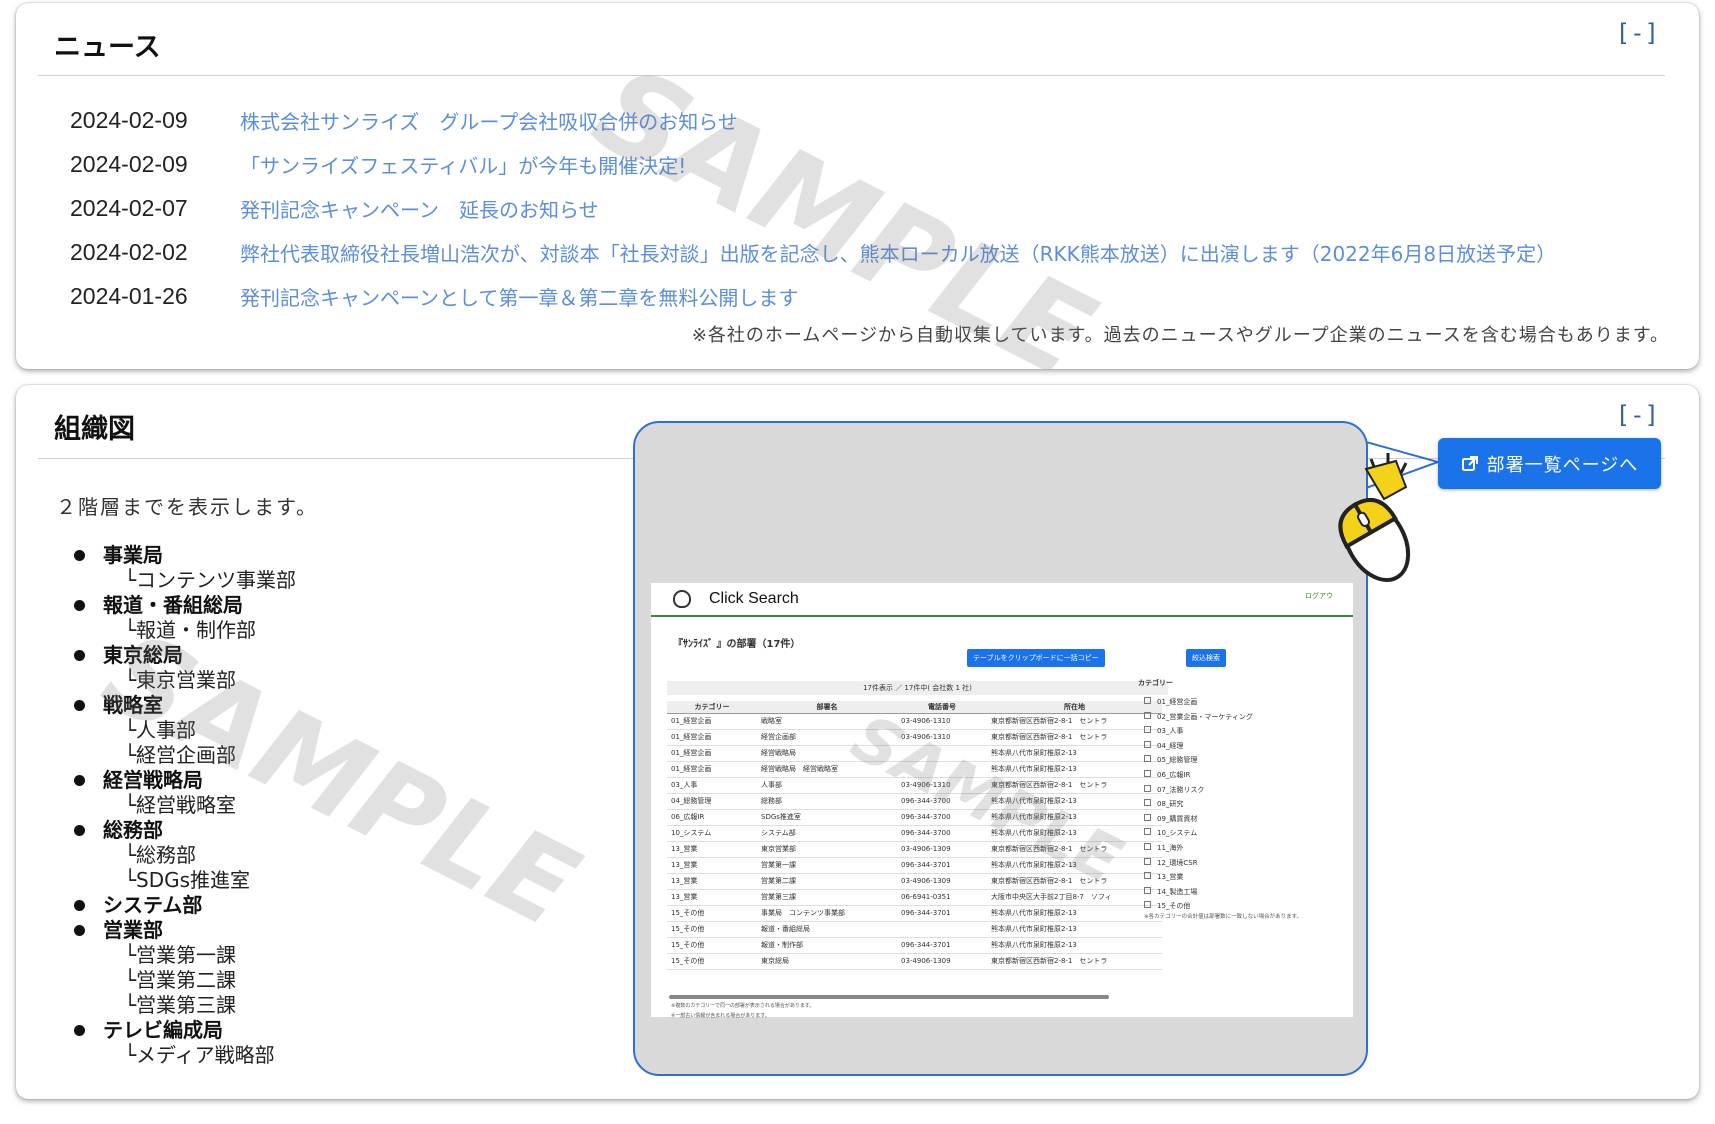 The height and width of the screenshot is (1124, 1715). What do you see at coordinates (463, 164) in the screenshot?
I see `news-link: 「サンライズフェスティバル」が今年も開催決定!` at bounding box center [463, 164].